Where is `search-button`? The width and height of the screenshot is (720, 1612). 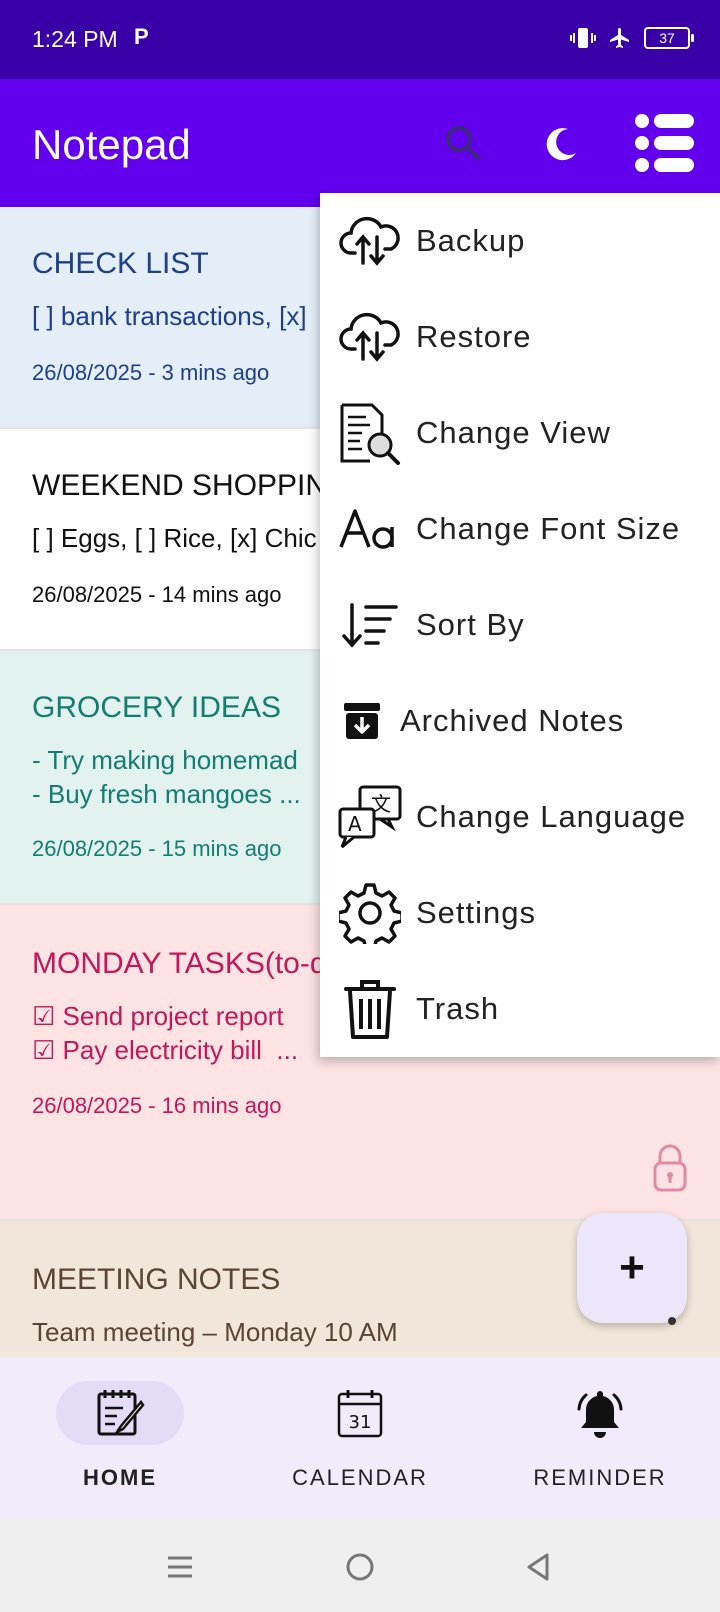 search-button is located at coordinates (463, 143).